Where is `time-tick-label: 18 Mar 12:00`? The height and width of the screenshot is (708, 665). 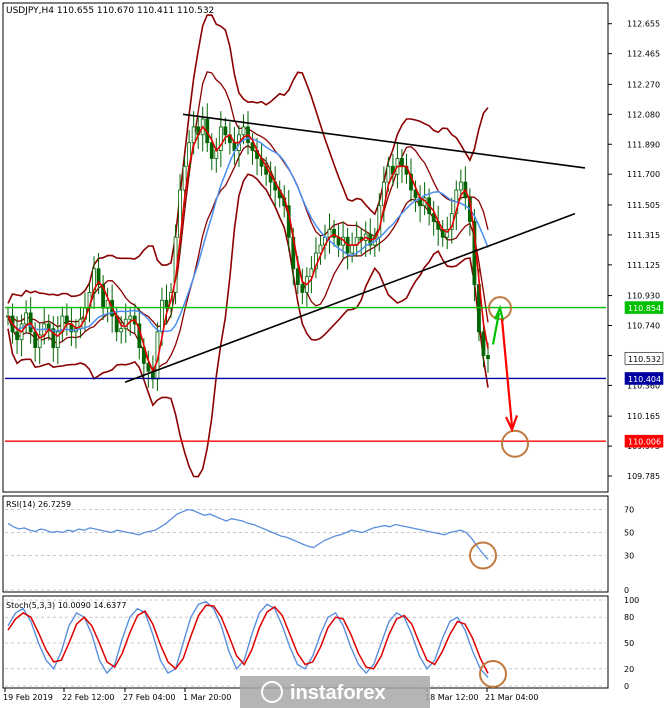 time-tick-label: 18 Mar 12:00 is located at coordinates (451, 697).